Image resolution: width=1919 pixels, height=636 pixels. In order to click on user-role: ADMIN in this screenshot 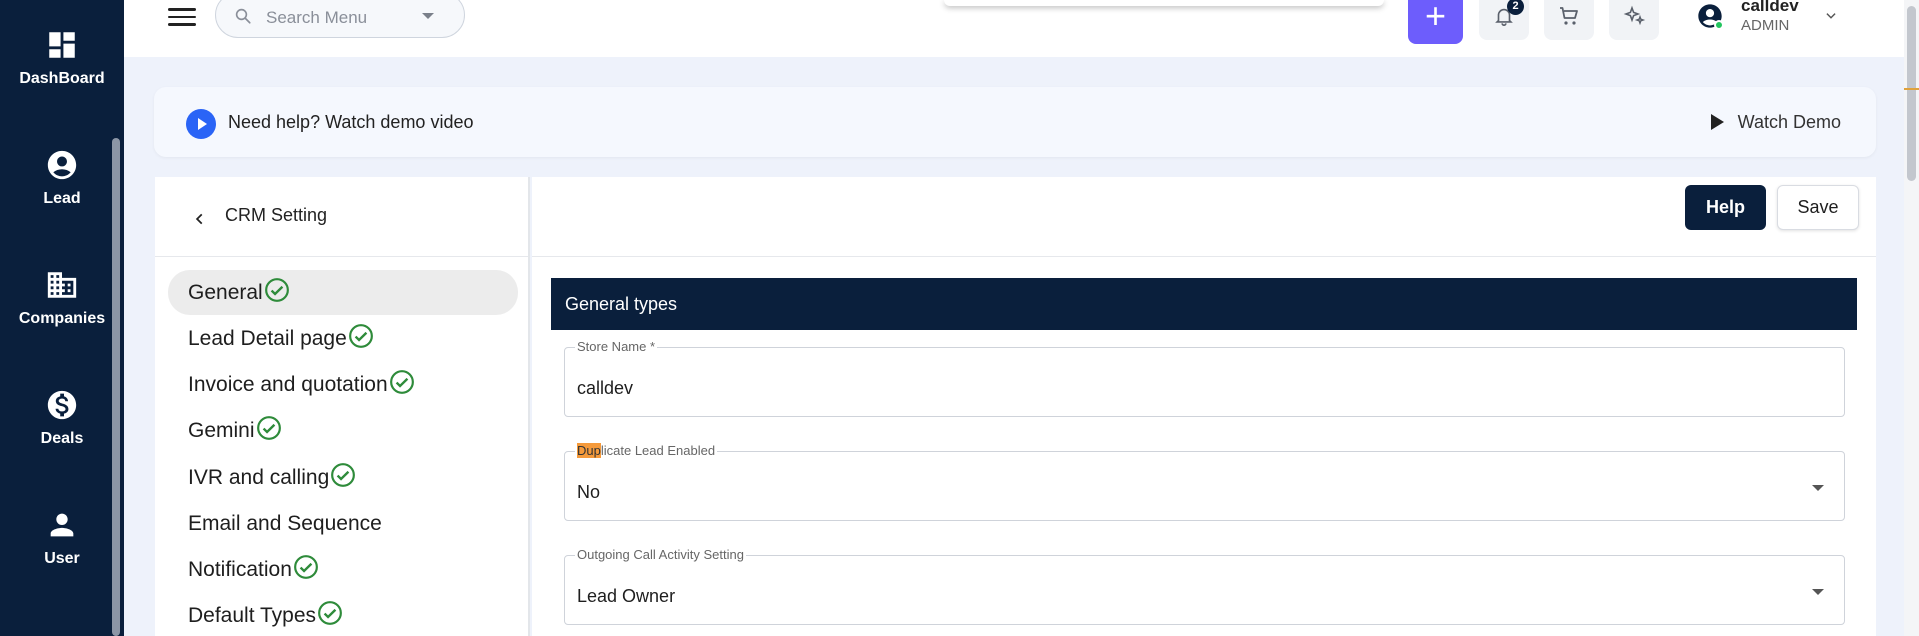, I will do `click(1765, 25)`.